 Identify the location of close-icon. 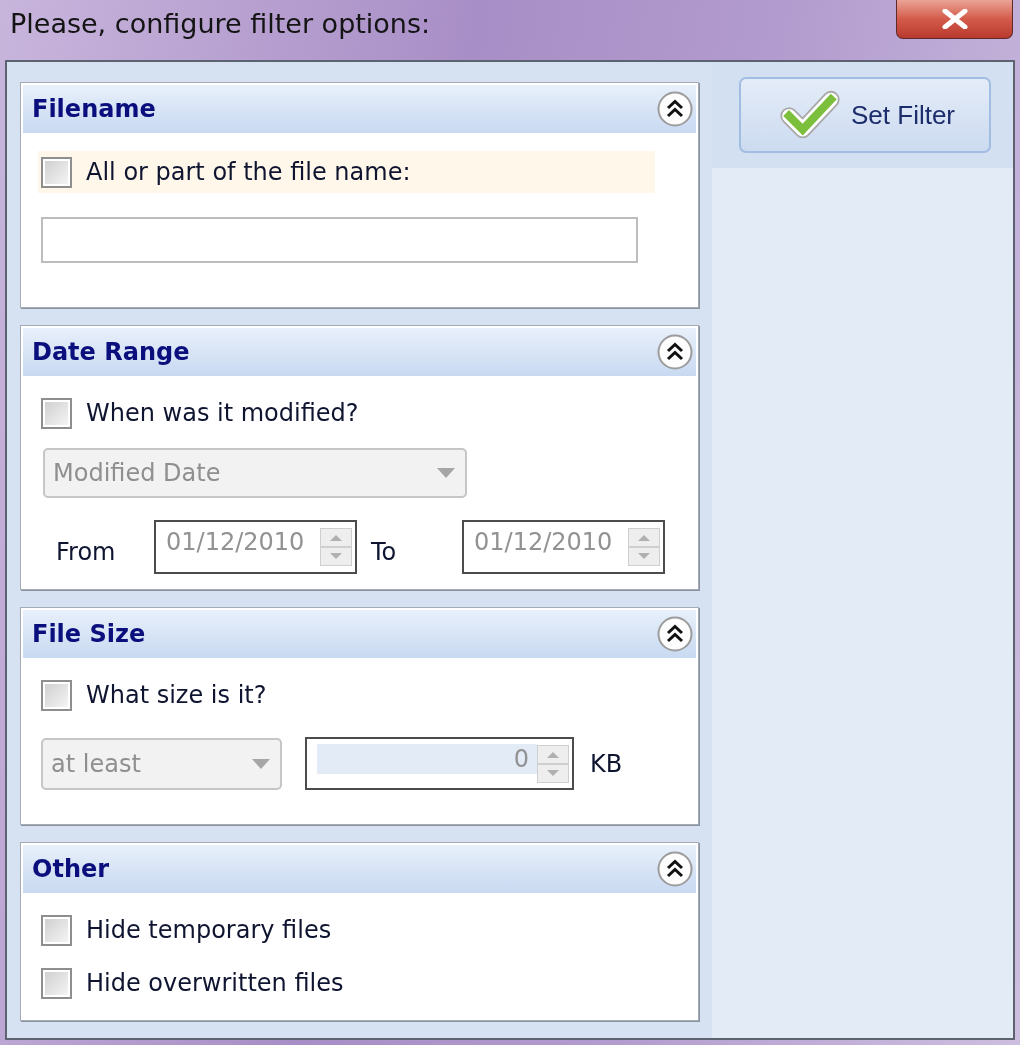
(954, 19).